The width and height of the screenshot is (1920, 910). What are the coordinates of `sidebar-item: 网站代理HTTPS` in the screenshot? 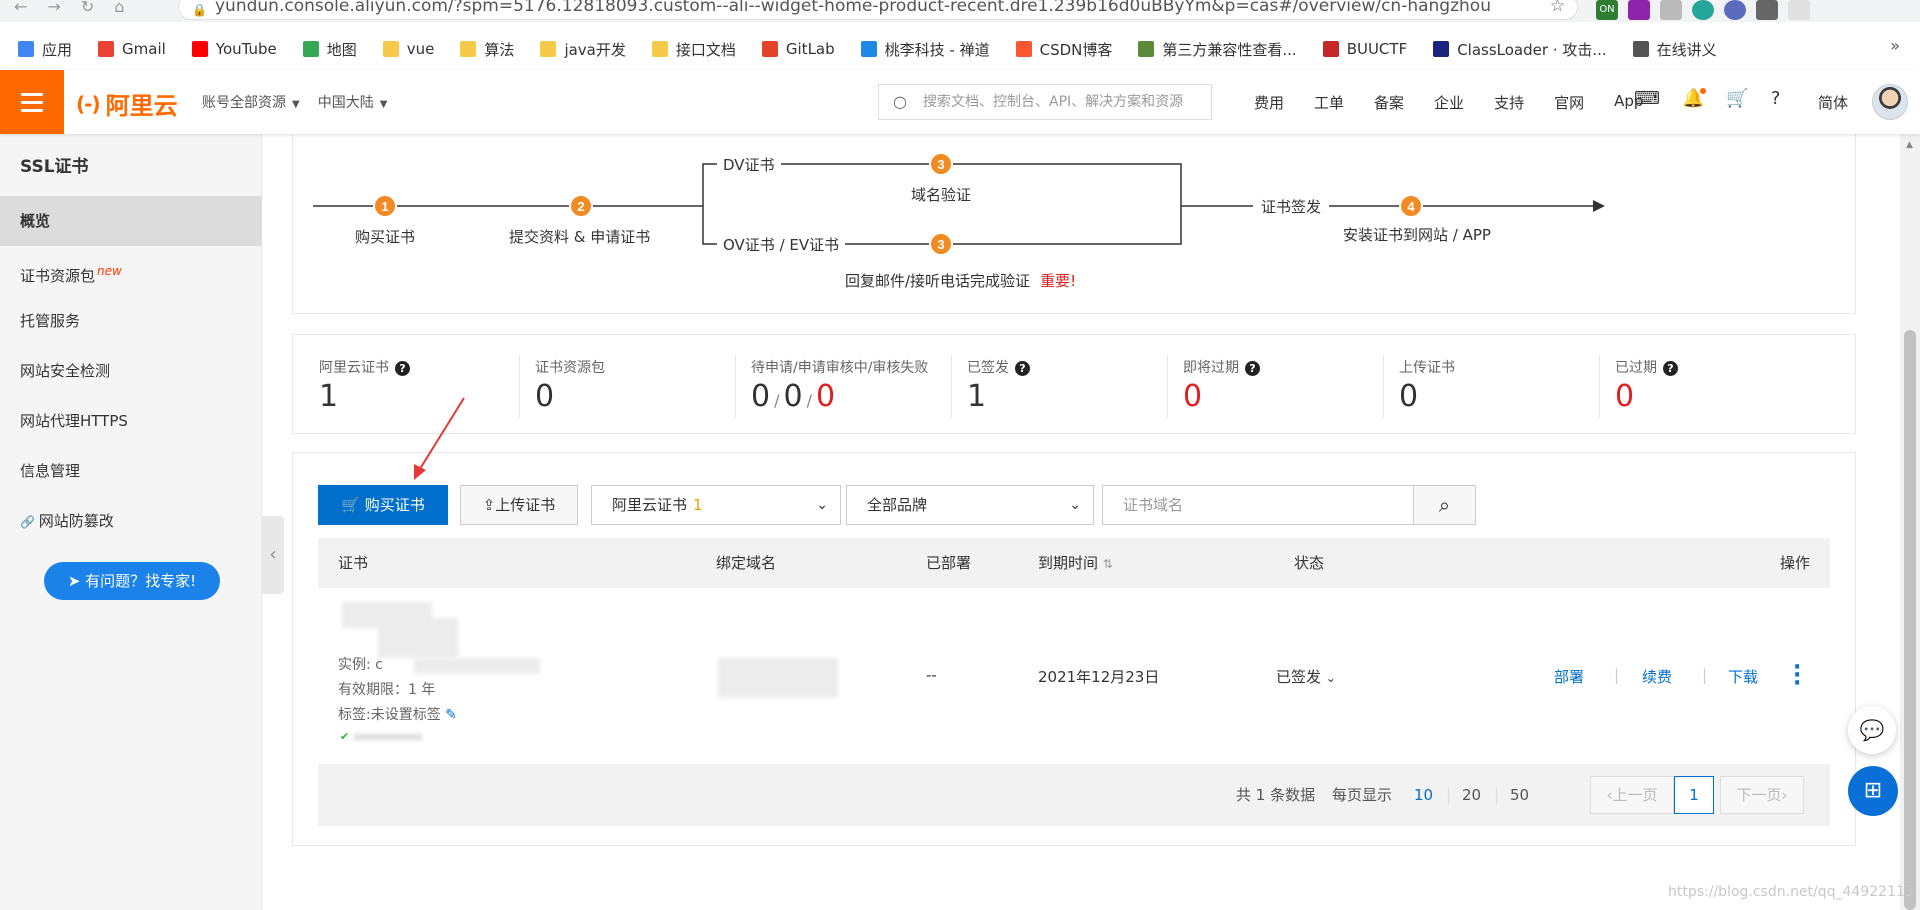 It's located at (131, 421).